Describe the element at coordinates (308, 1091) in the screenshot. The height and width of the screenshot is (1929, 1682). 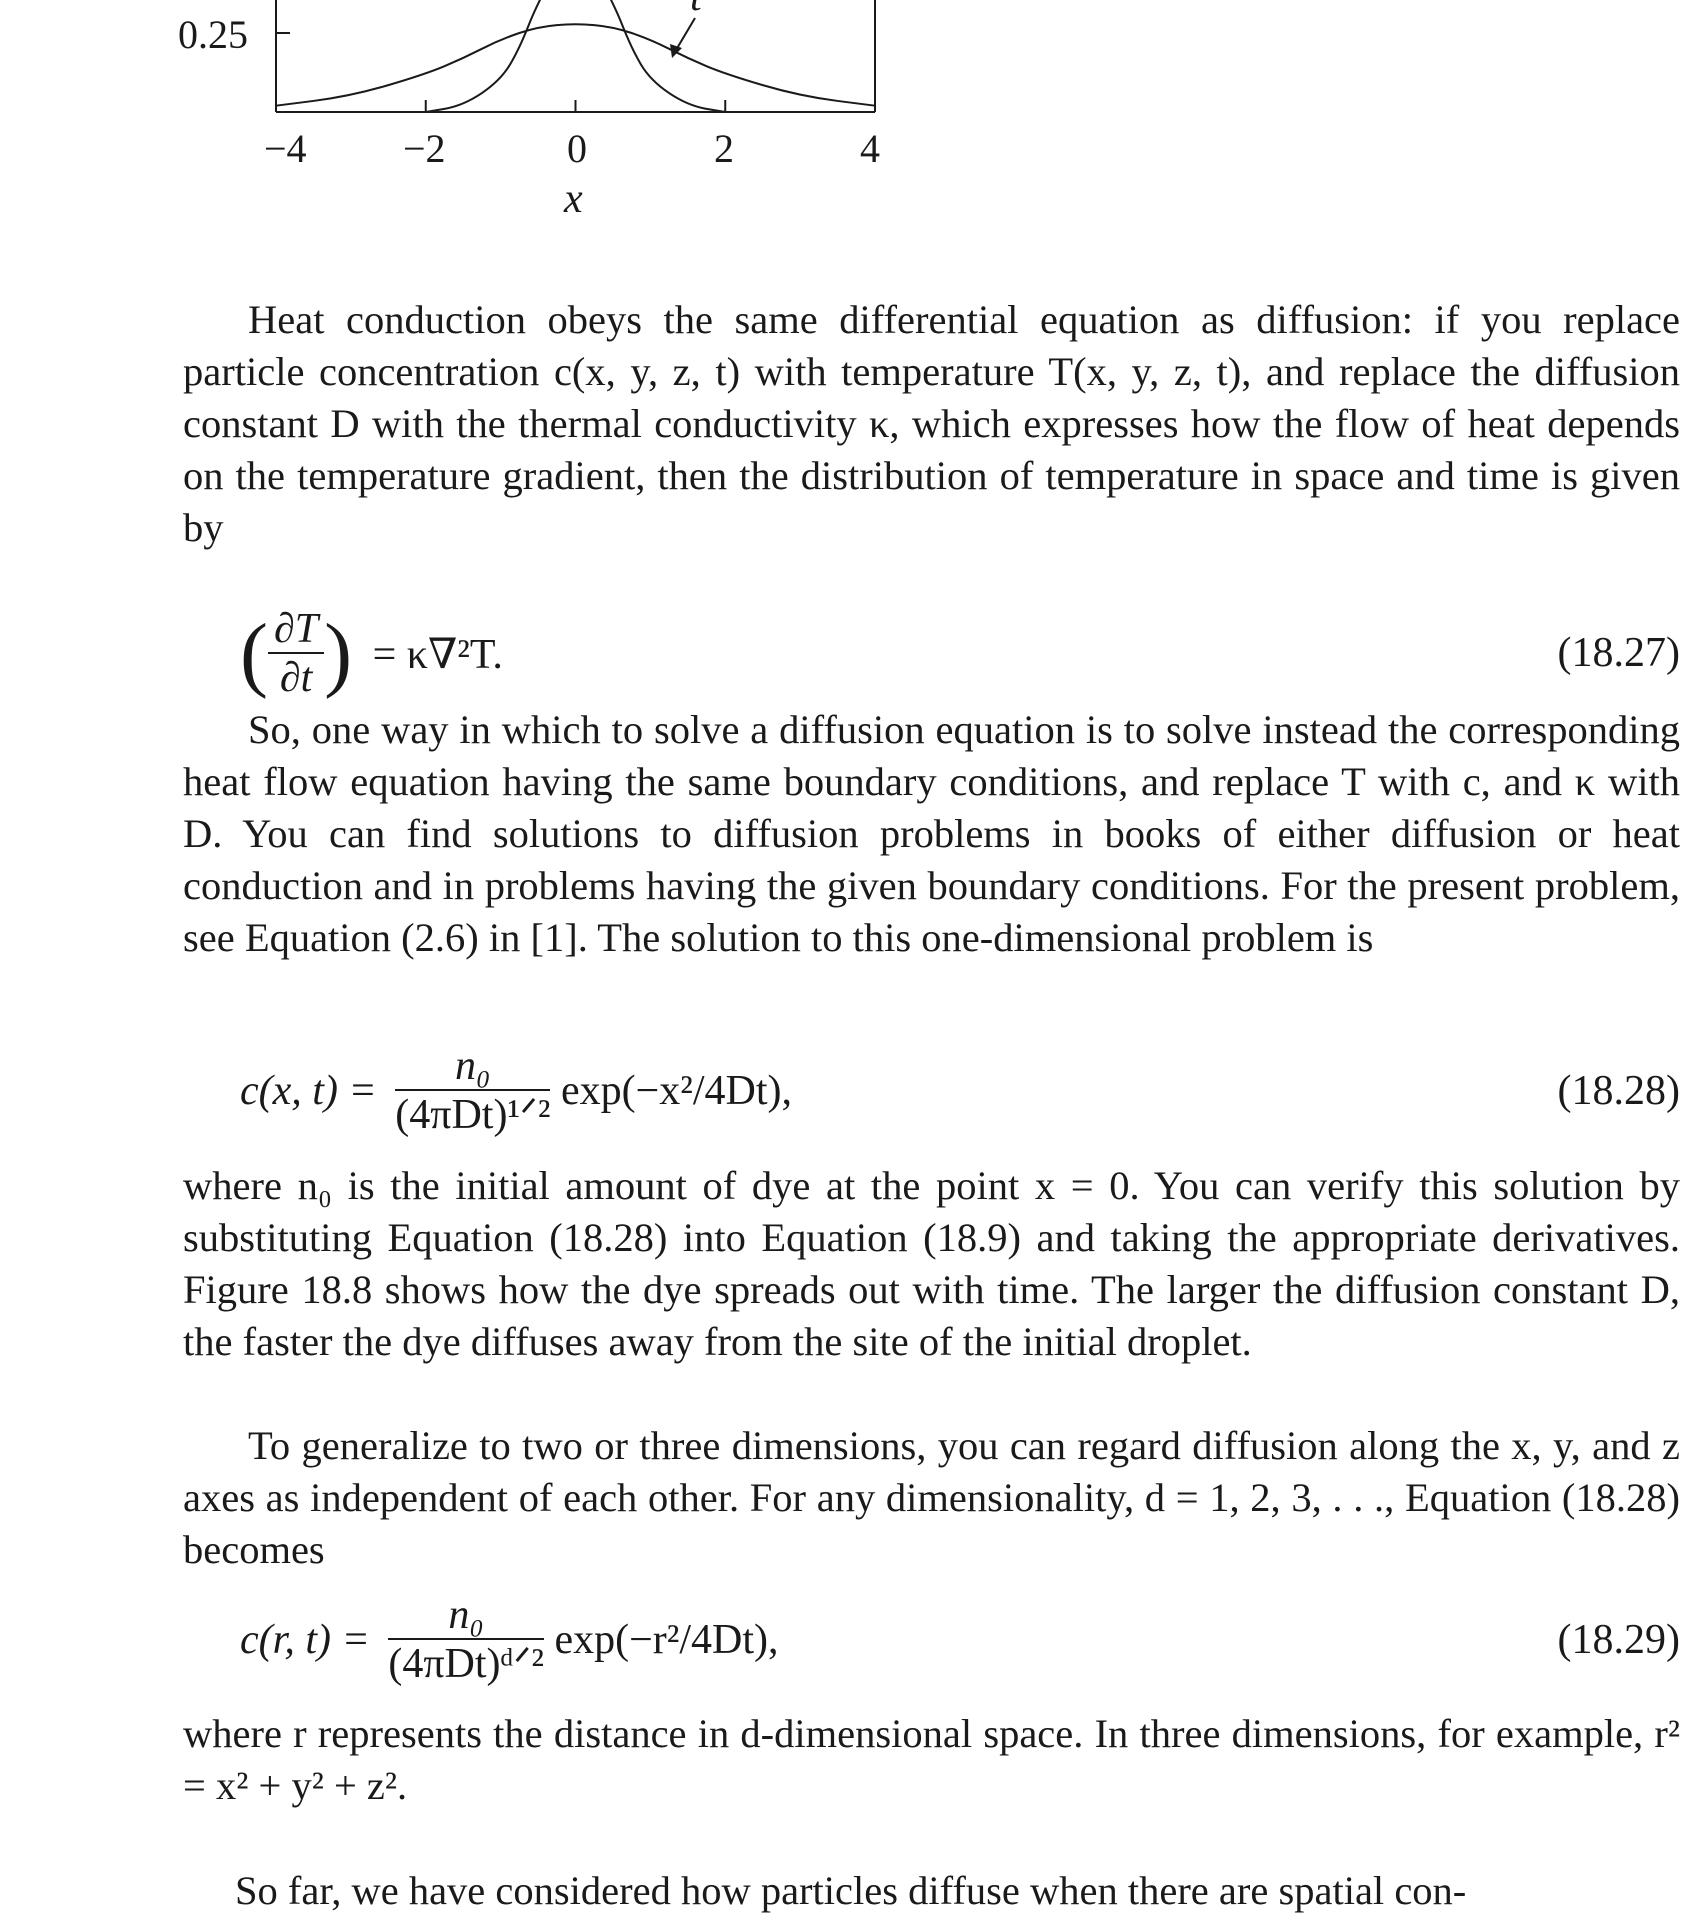
I see `equation-lhs: c(x, t) =` at that location.